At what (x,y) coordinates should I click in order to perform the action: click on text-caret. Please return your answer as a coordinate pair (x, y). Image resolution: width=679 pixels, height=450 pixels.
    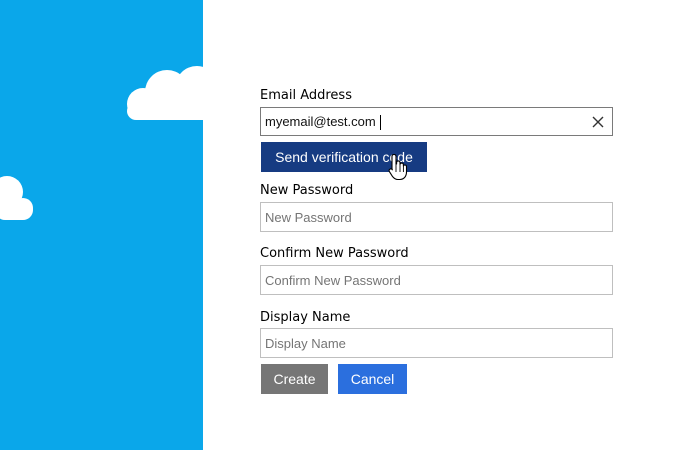
    Looking at the image, I should click on (380, 122).